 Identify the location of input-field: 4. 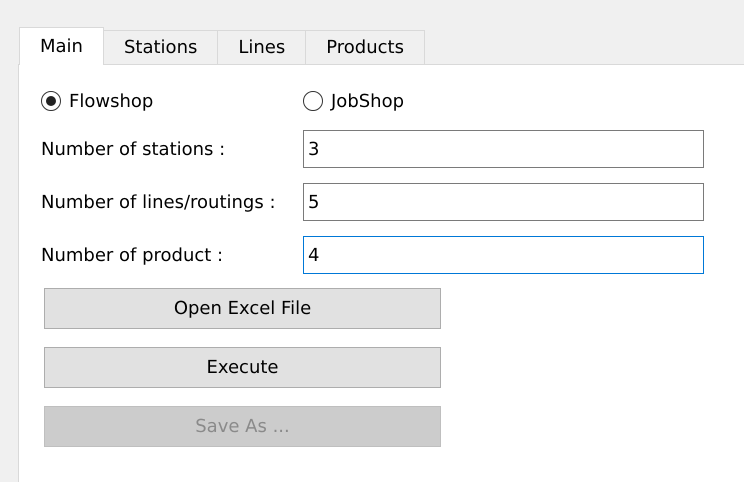
(503, 255).